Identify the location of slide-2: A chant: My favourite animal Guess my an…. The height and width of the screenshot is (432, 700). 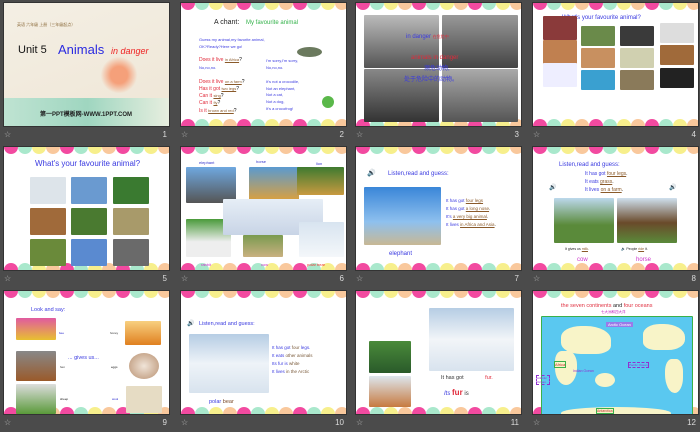
(263, 64).